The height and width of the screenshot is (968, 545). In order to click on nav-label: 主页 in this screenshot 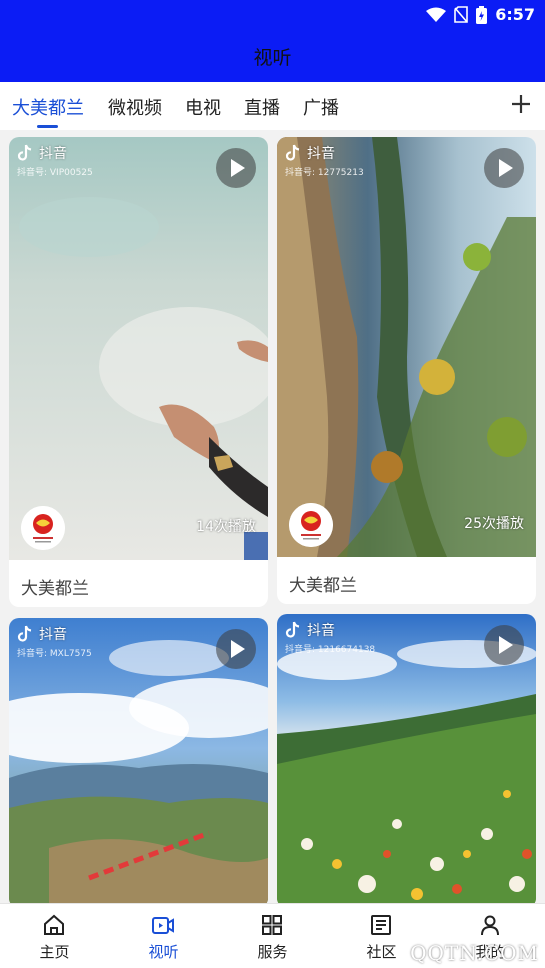, I will do `click(54, 952)`.